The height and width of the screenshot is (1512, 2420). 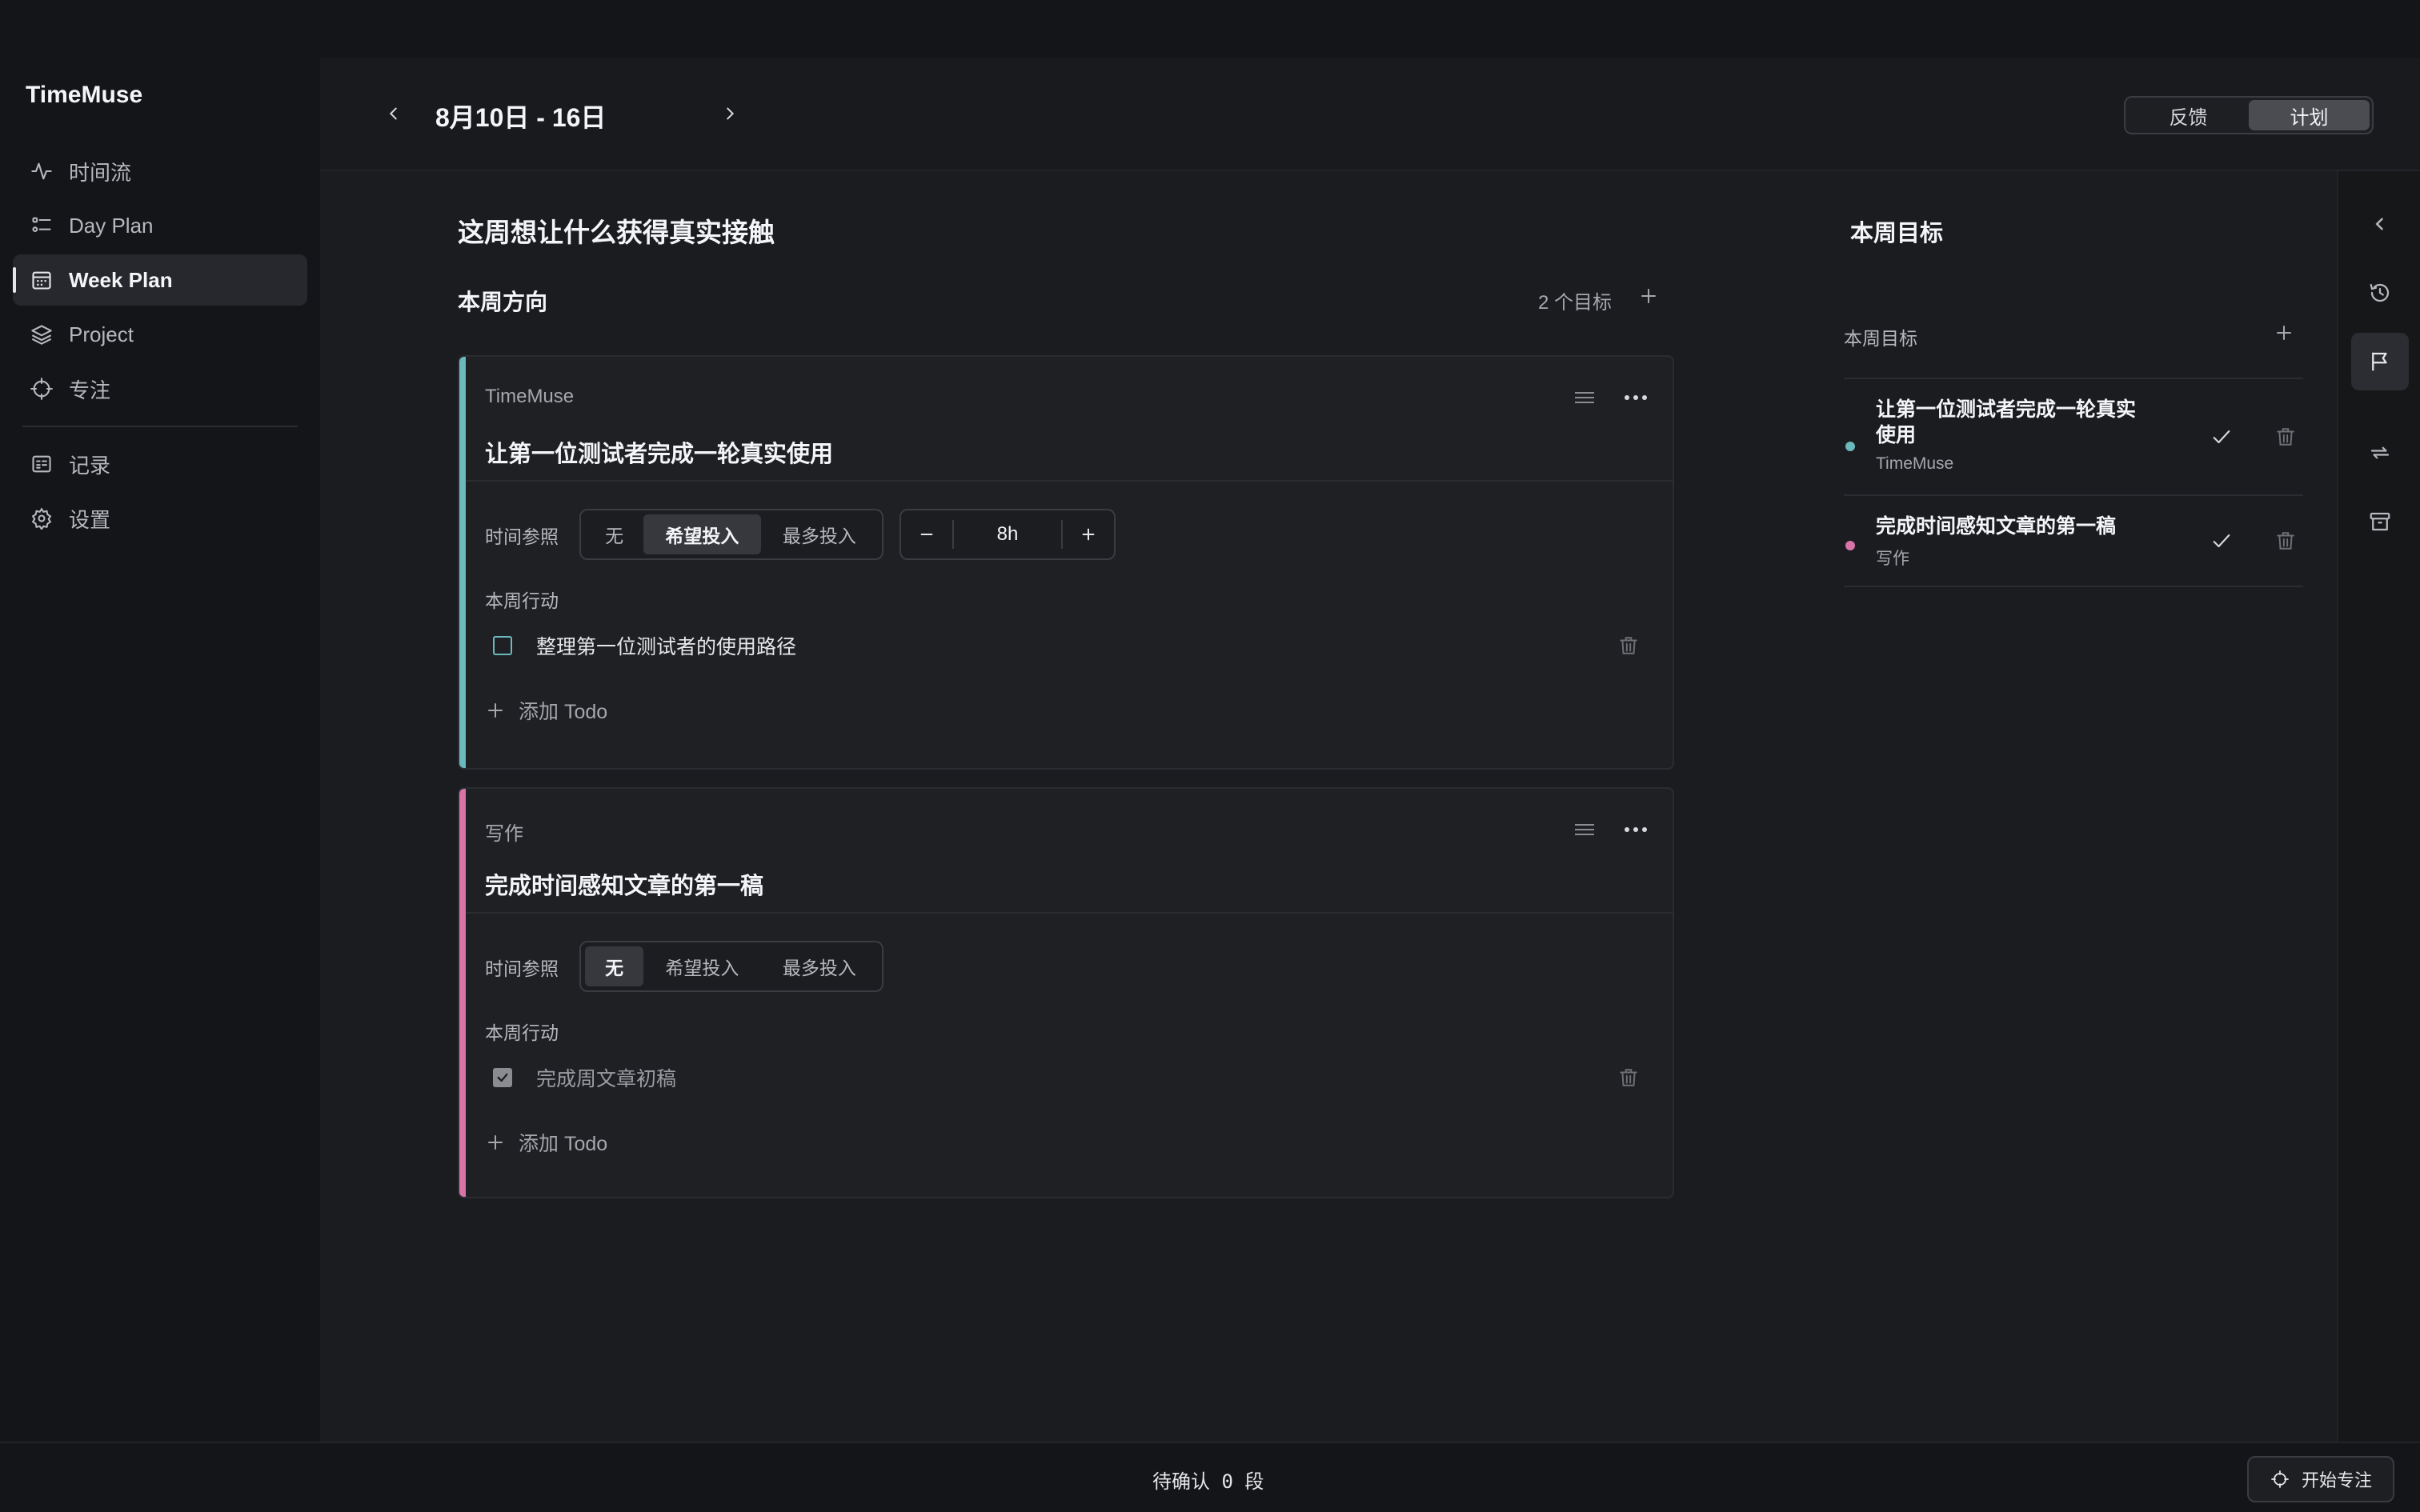 What do you see at coordinates (111, 225) in the screenshot?
I see `sidebar-item-label: Day Plan` at bounding box center [111, 225].